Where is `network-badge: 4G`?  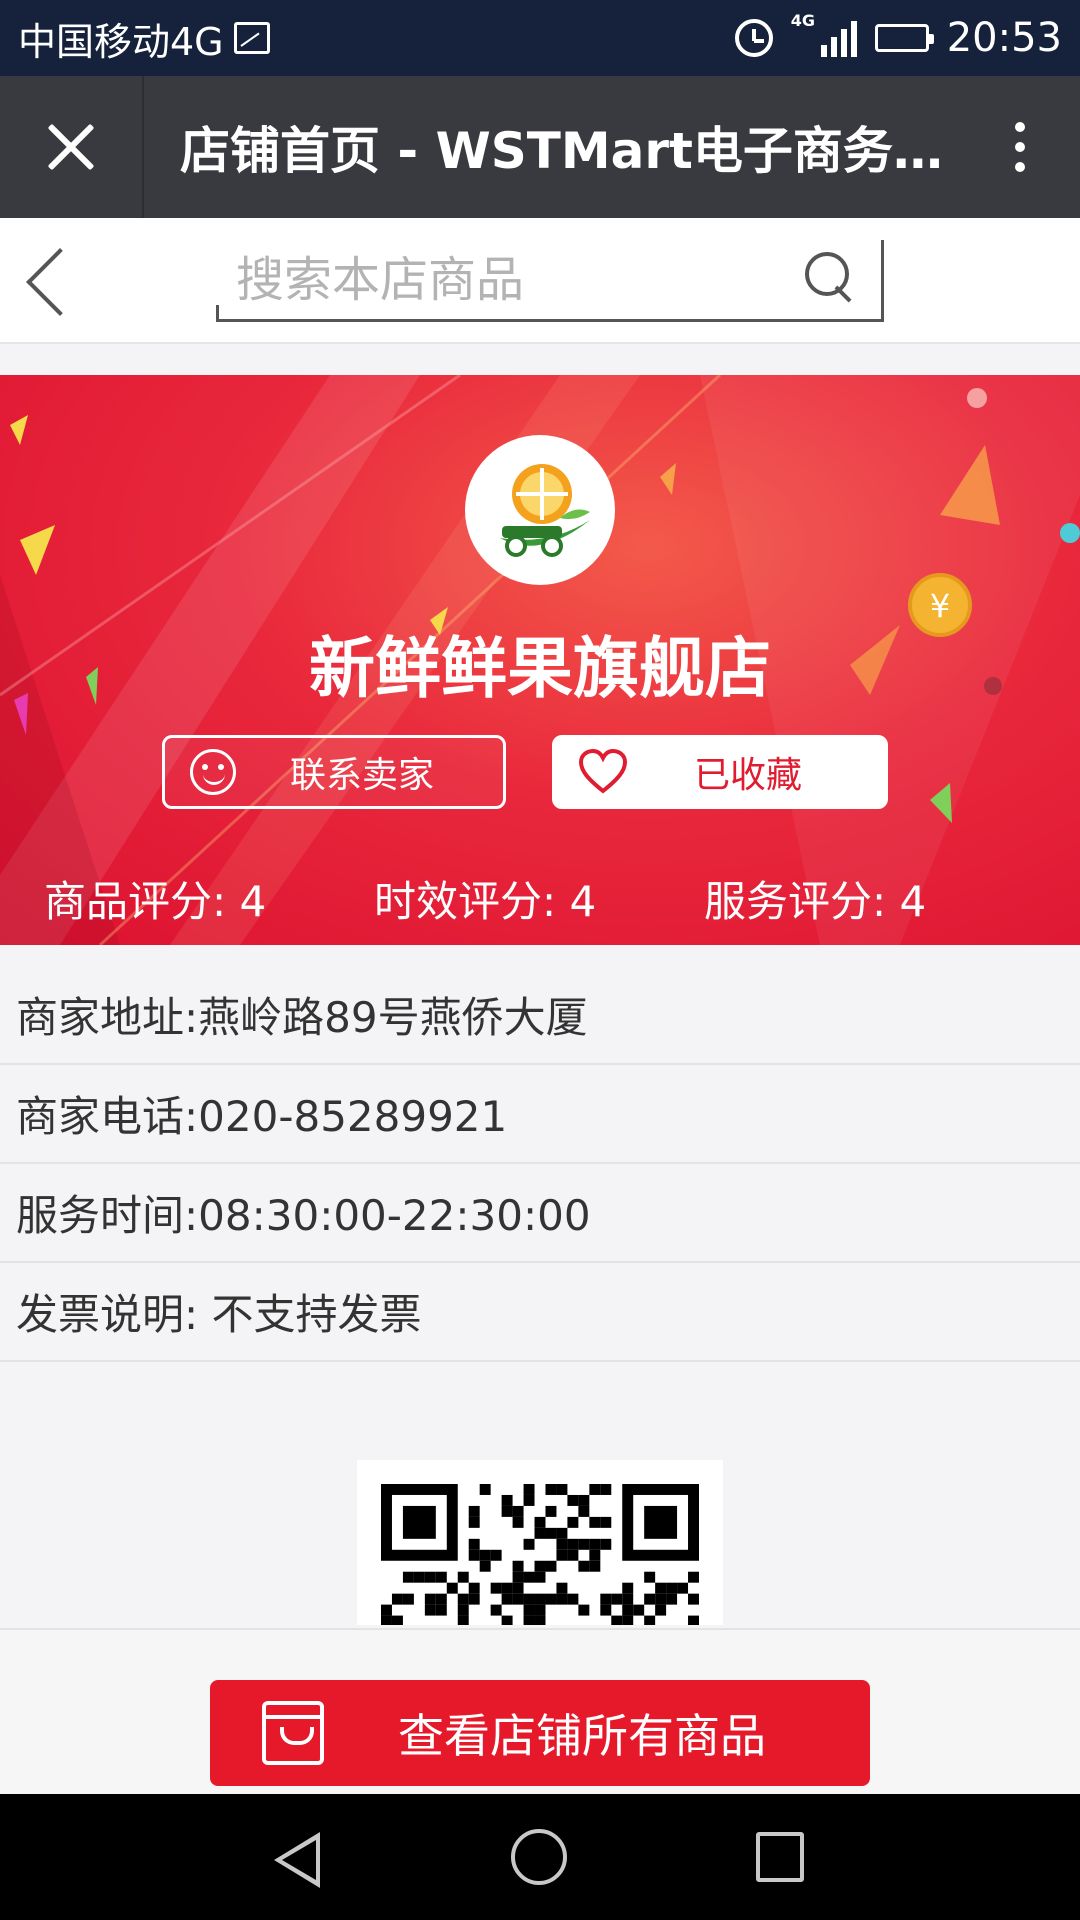
network-badge: 4G is located at coordinates (802, 20).